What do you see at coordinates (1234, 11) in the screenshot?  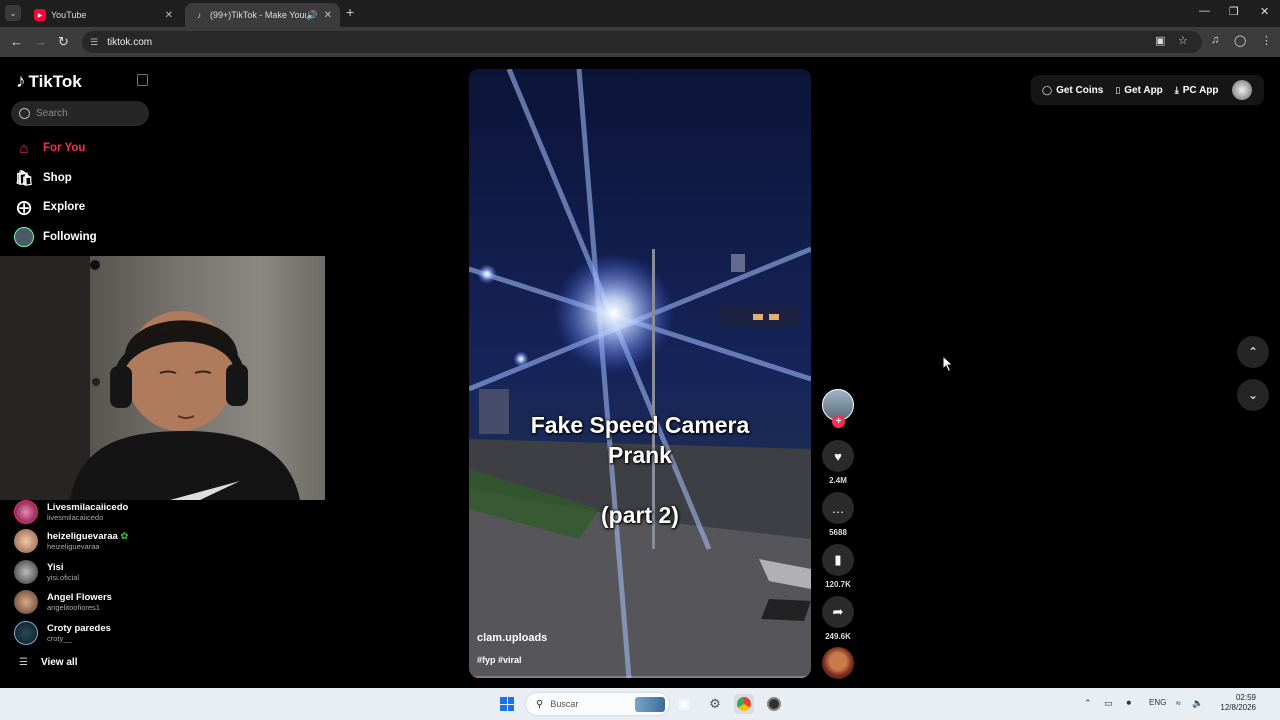 I see `restore-icon: ❐` at bounding box center [1234, 11].